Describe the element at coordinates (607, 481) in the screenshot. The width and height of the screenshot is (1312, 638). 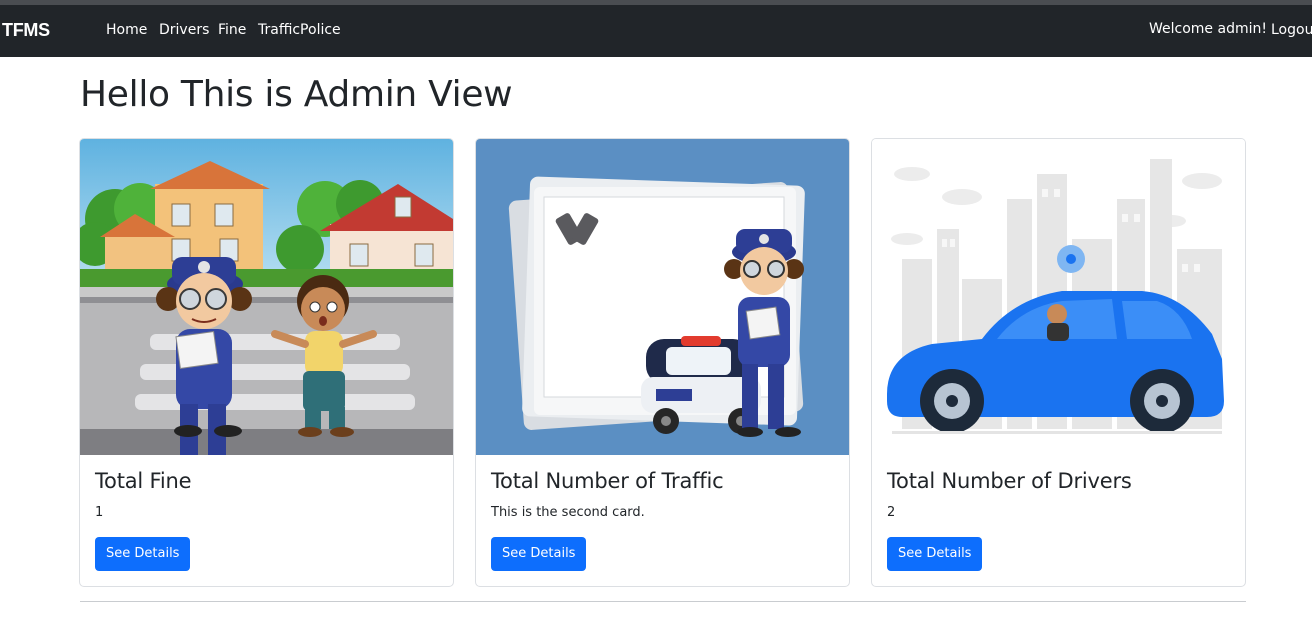
I see `card-title: Total Number of Traffic` at that location.